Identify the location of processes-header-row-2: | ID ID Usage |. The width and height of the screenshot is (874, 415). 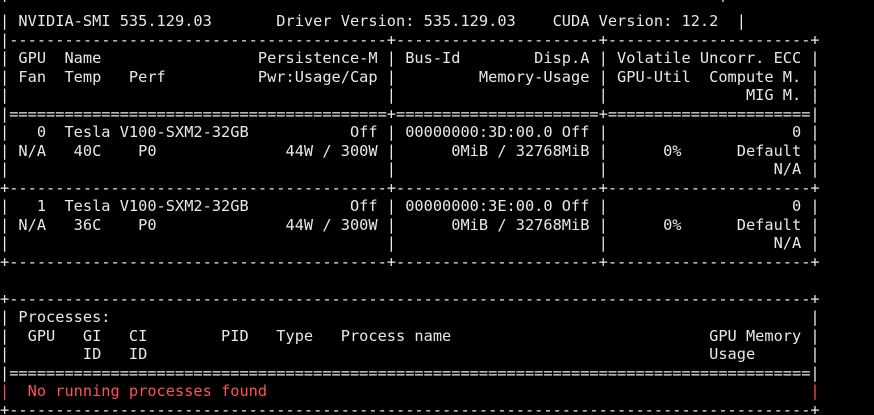
(410, 354).